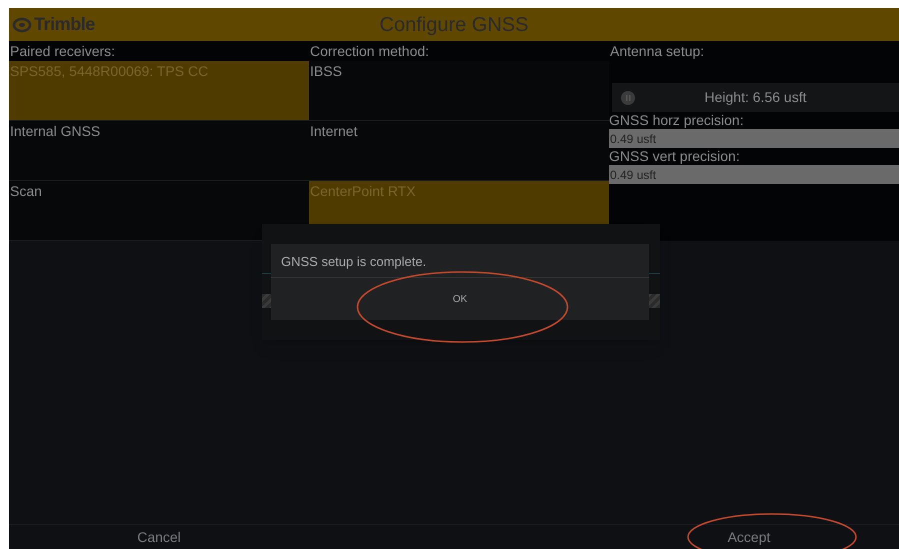 This screenshot has width=899, height=549. What do you see at coordinates (22, 25) in the screenshot?
I see `logo-icon` at bounding box center [22, 25].